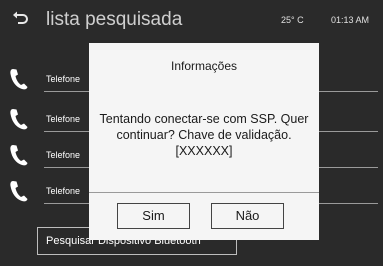 Image resolution: width=383 pixels, height=266 pixels. What do you see at coordinates (247, 216) in the screenshot?
I see `no-button: Não` at bounding box center [247, 216].